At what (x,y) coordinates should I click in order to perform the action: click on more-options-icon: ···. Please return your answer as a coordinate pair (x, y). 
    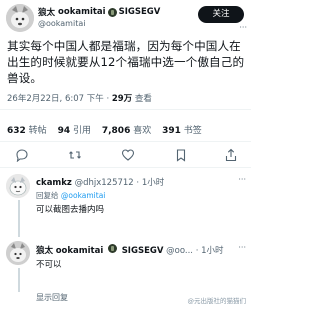
    Looking at the image, I should click on (243, 27).